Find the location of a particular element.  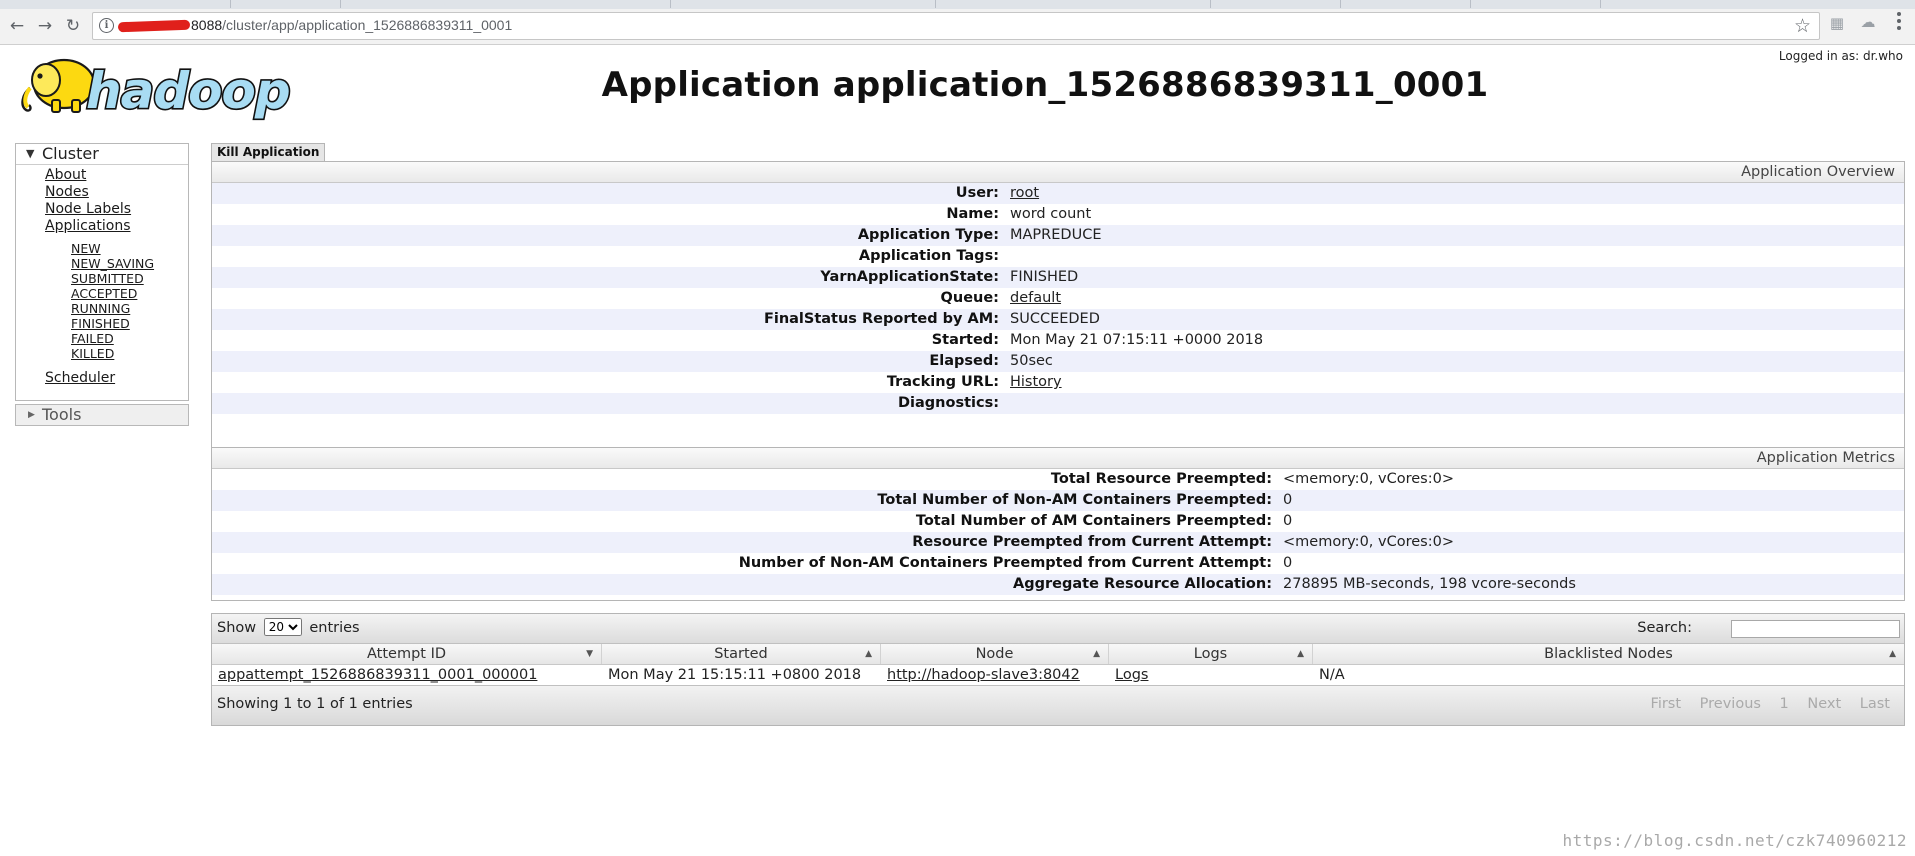

cluster-label: Cluster is located at coordinates (70, 153).